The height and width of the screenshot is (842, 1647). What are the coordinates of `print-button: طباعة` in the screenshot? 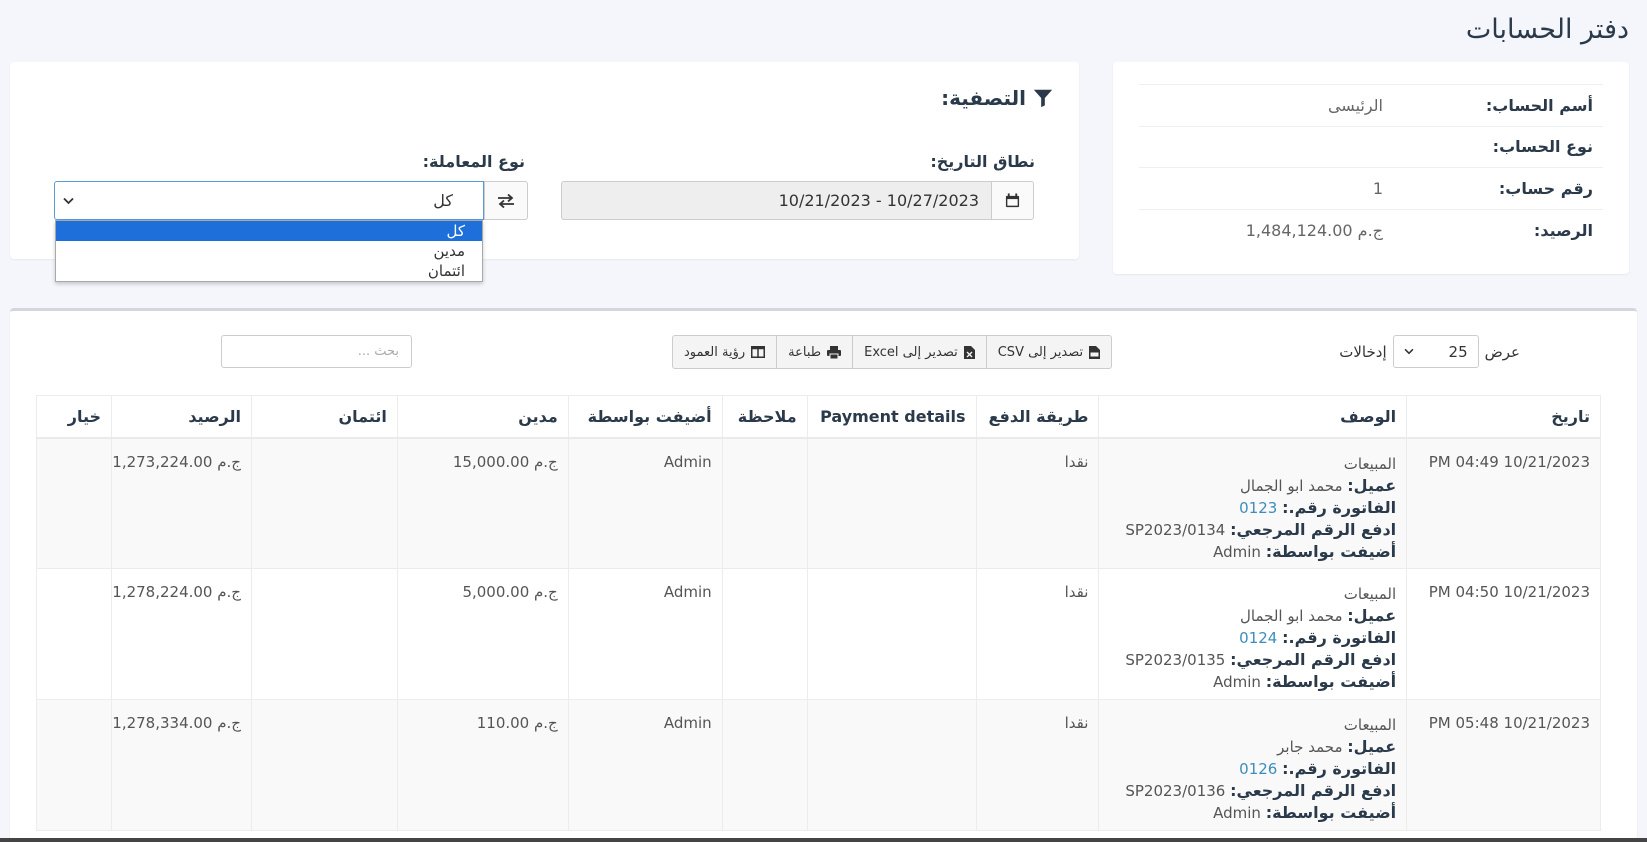 It's located at (814, 352).